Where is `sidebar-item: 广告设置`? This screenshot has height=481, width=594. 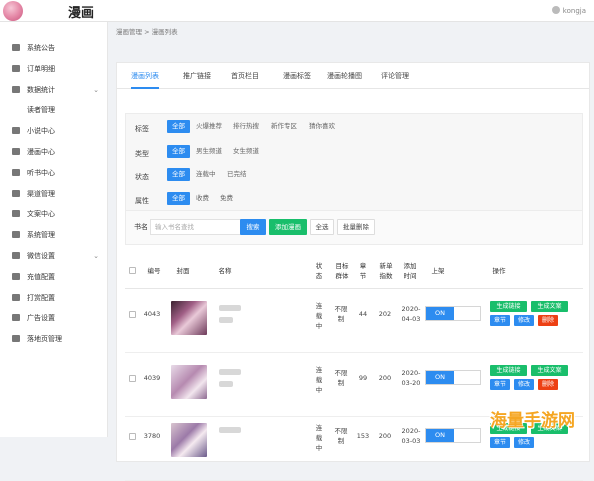
sidebar-item: 广告设置 is located at coordinates (53, 318).